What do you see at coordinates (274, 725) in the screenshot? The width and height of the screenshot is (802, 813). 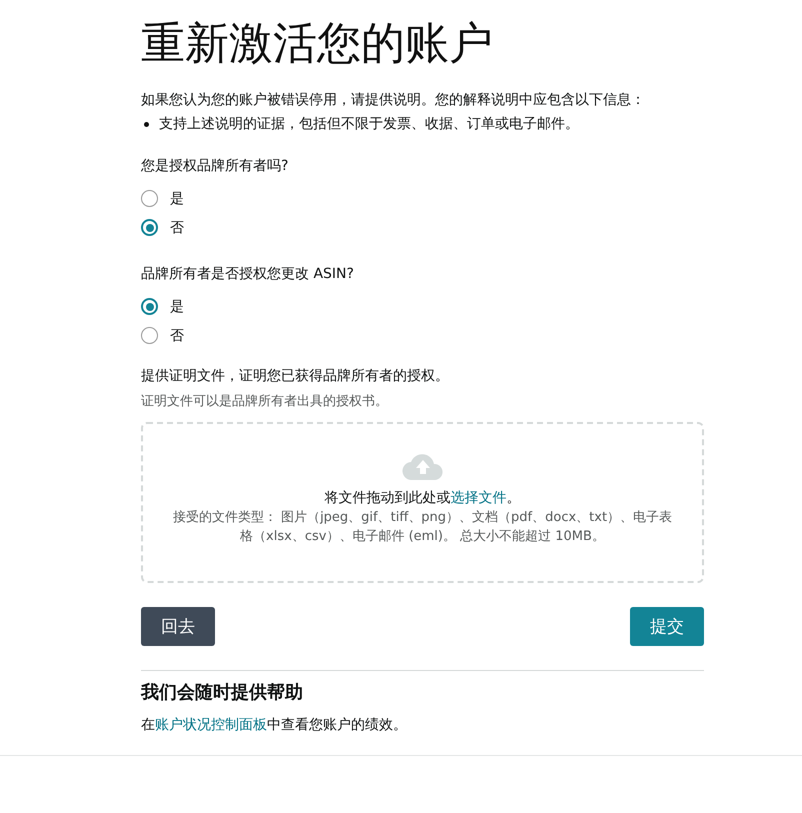 I see `help-text: 在账户状况控制面板中查看您账户的绩效。` at bounding box center [274, 725].